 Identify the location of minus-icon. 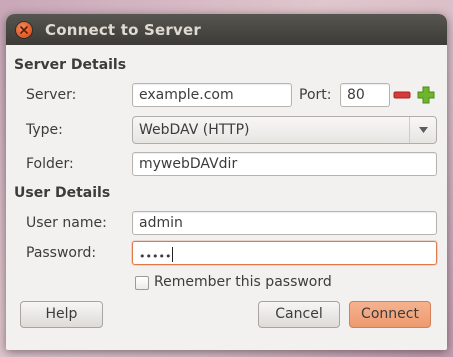
(402, 95).